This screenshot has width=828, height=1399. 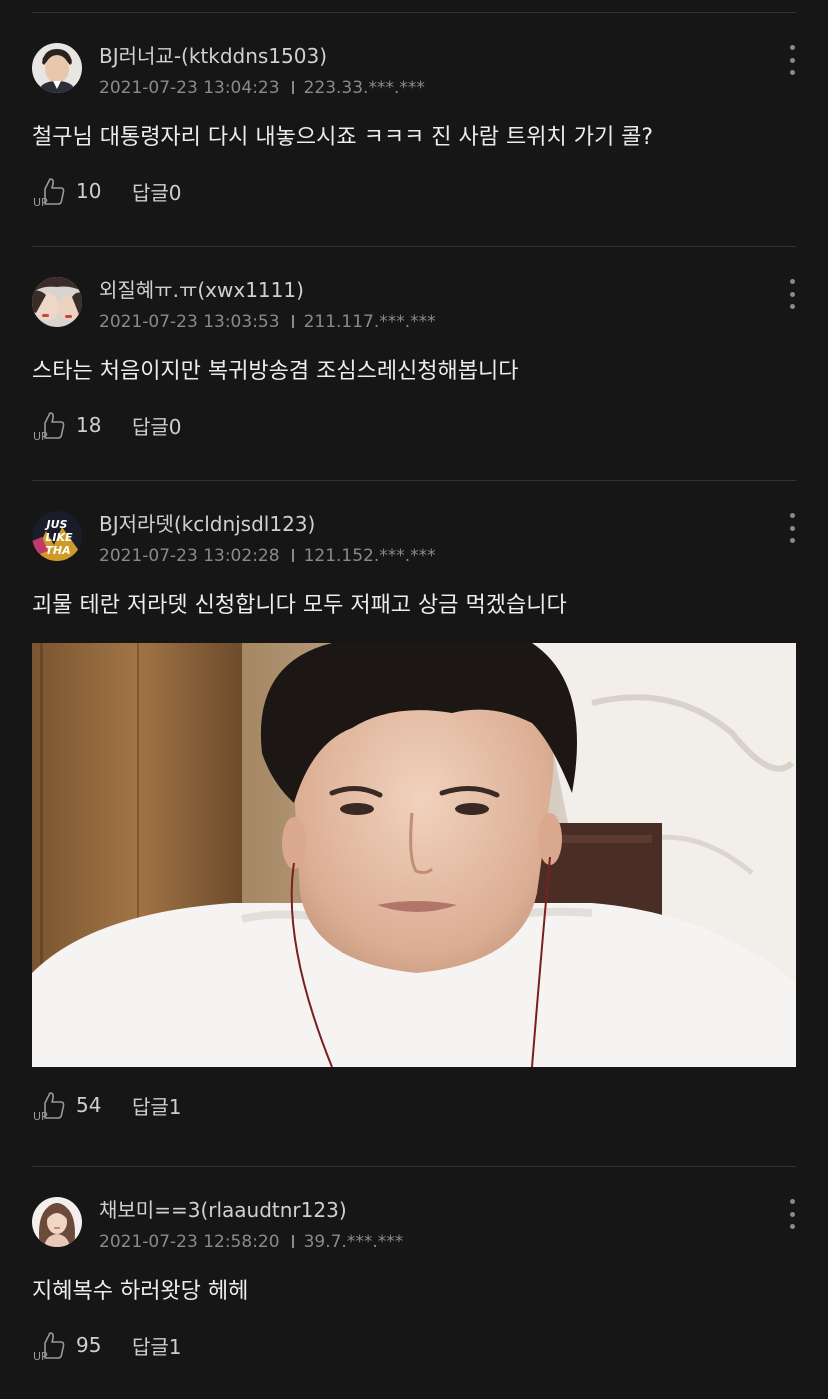 I want to click on comment-meta: 2021-07-23 12:58:20 39.7.***.***, so click(x=251, y=1242).